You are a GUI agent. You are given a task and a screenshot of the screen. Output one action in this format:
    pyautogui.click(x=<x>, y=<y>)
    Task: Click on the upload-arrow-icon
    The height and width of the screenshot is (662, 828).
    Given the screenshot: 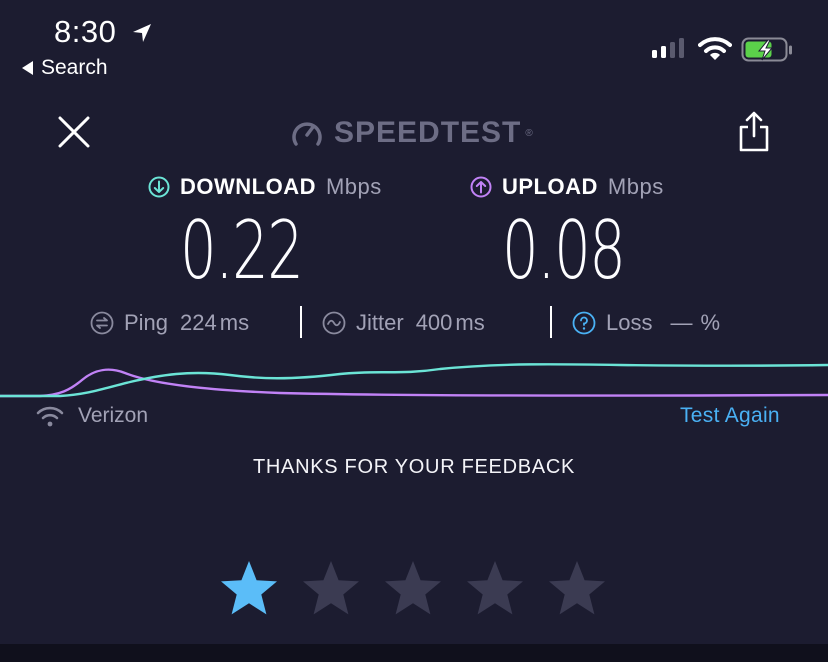 What is the action you would take?
    pyautogui.click(x=481, y=187)
    